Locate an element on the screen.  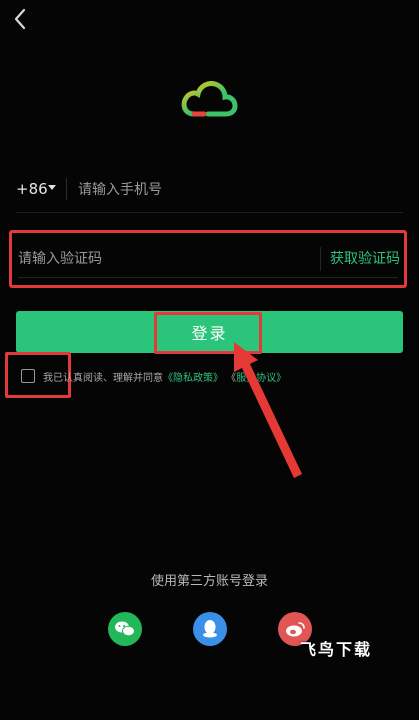
chevron-left-icon is located at coordinates (20, 19).